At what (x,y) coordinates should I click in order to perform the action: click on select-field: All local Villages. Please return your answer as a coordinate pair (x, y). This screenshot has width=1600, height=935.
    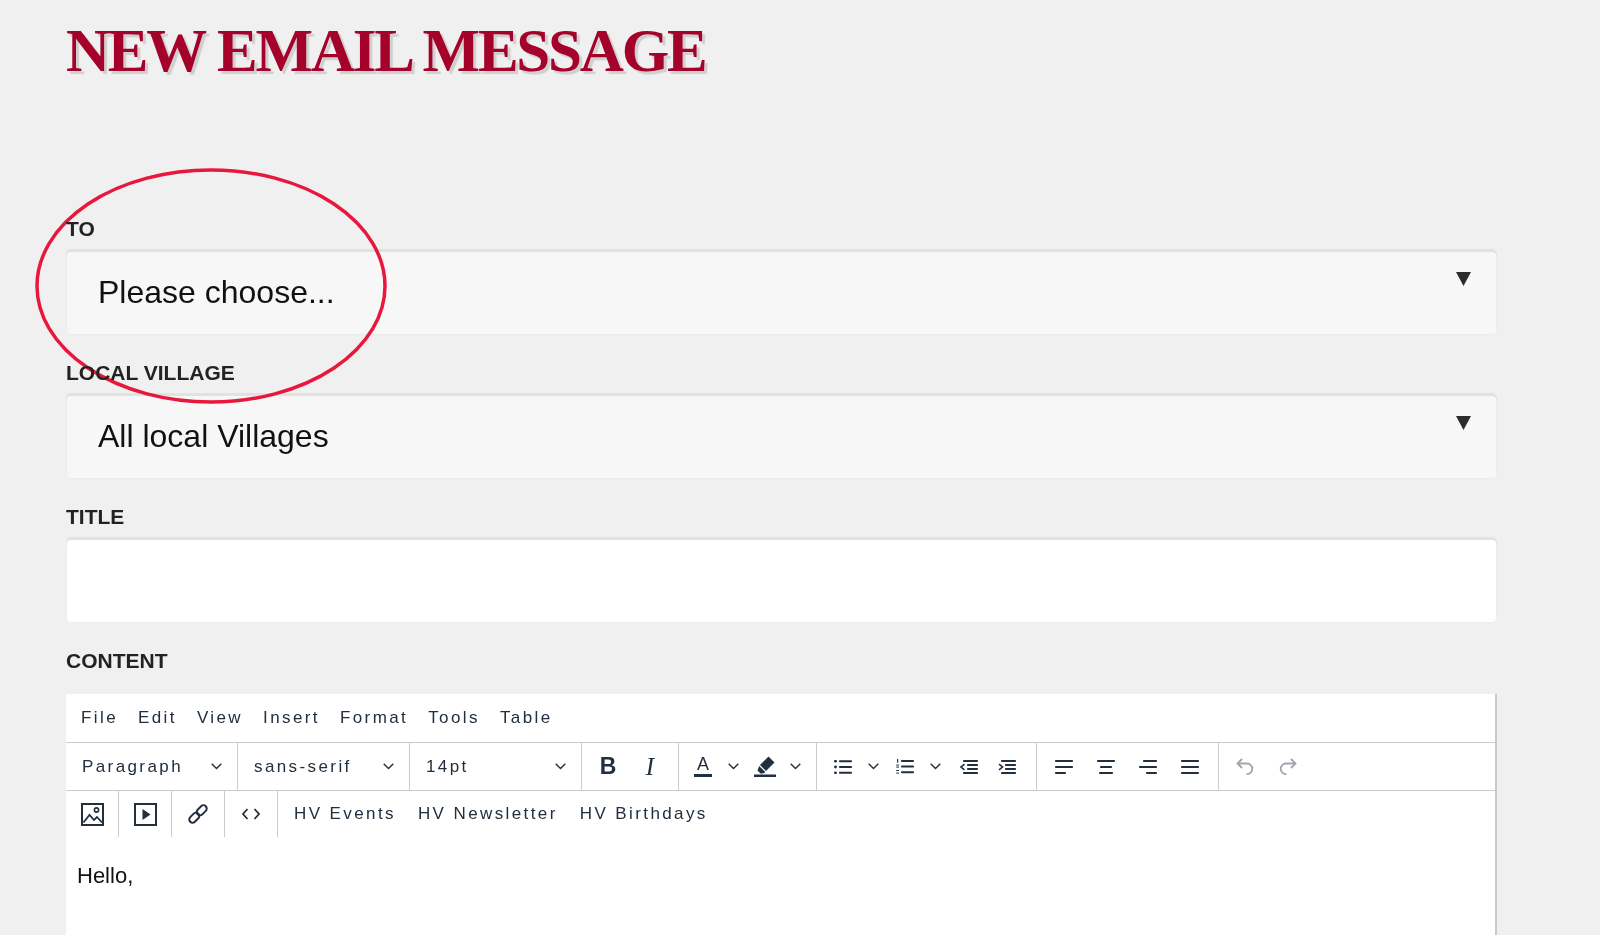
    Looking at the image, I should click on (781, 436).